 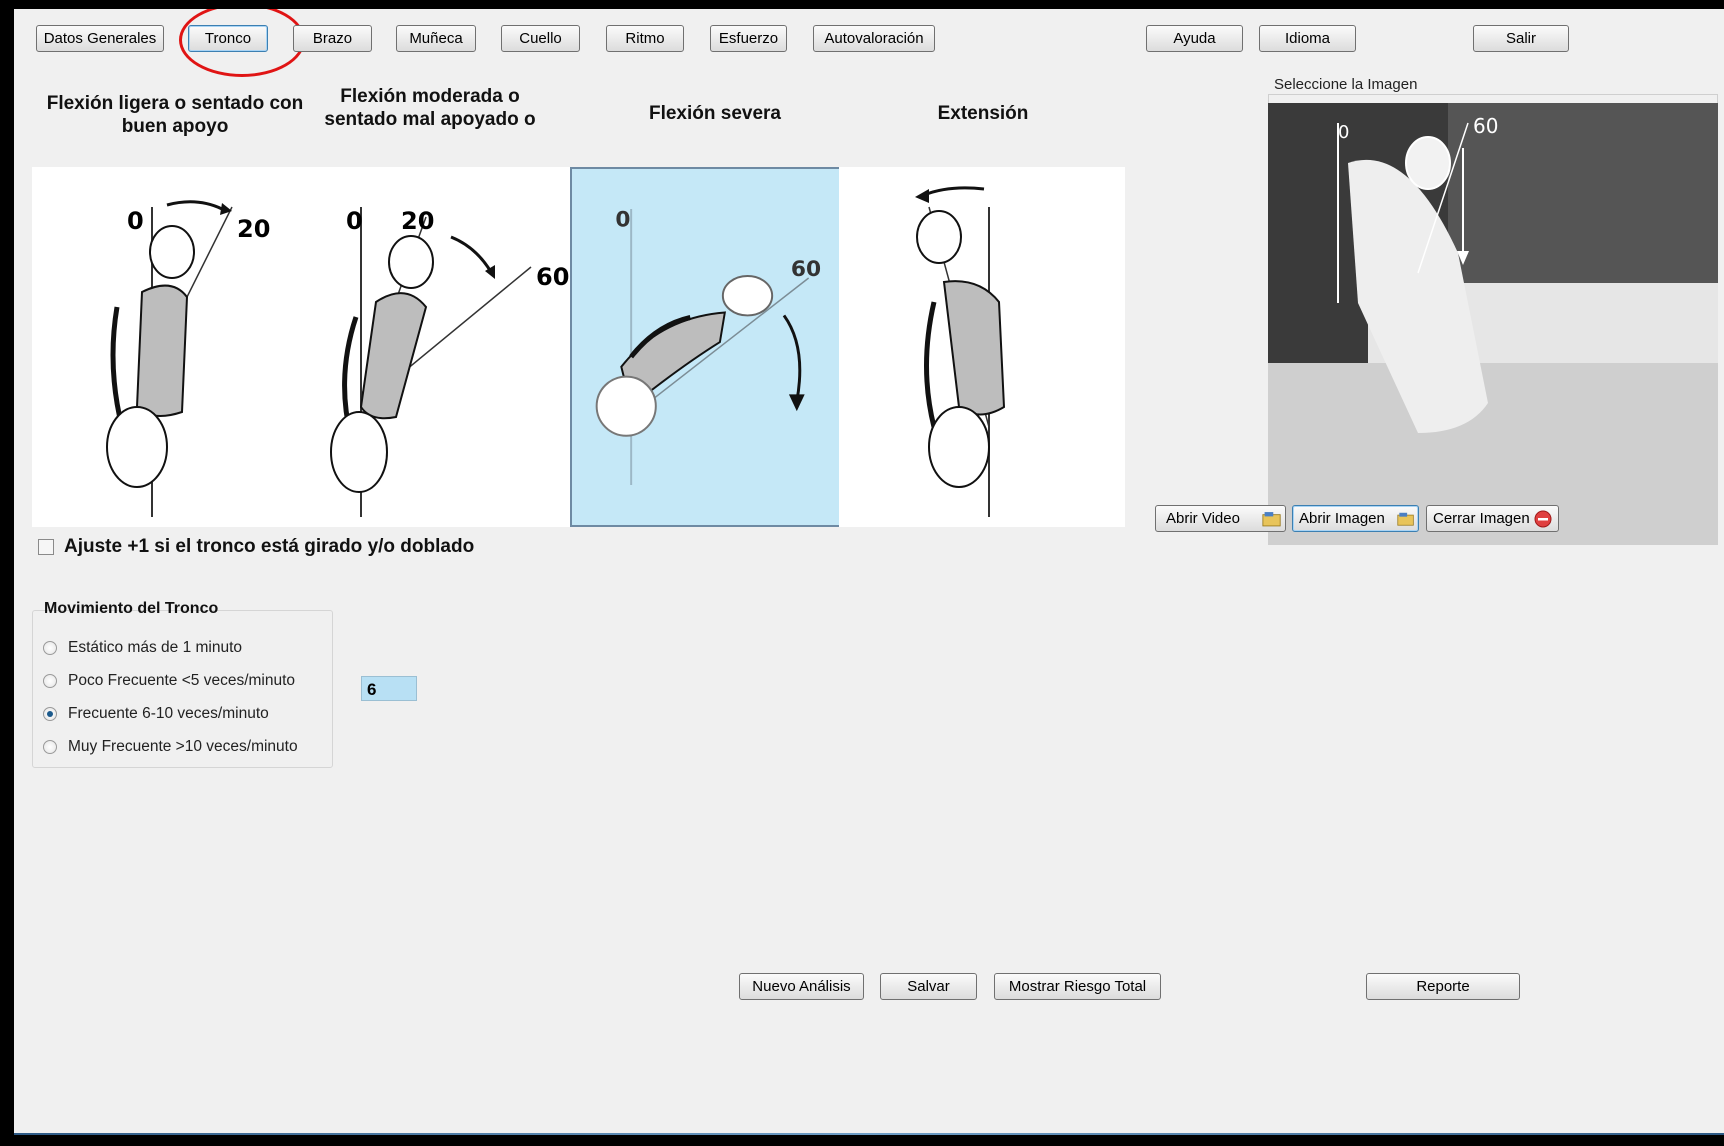 I want to click on posture-title-extension: Extensión, so click(x=983, y=113).